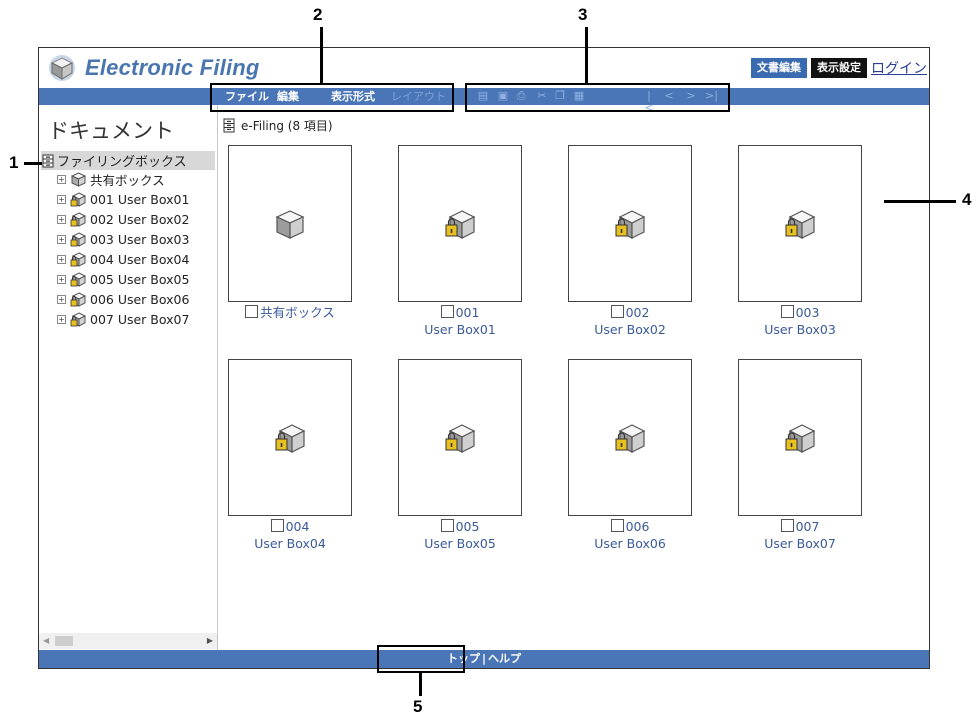  What do you see at coordinates (290, 543) in the screenshot?
I see `box-name: User Box04` at bounding box center [290, 543].